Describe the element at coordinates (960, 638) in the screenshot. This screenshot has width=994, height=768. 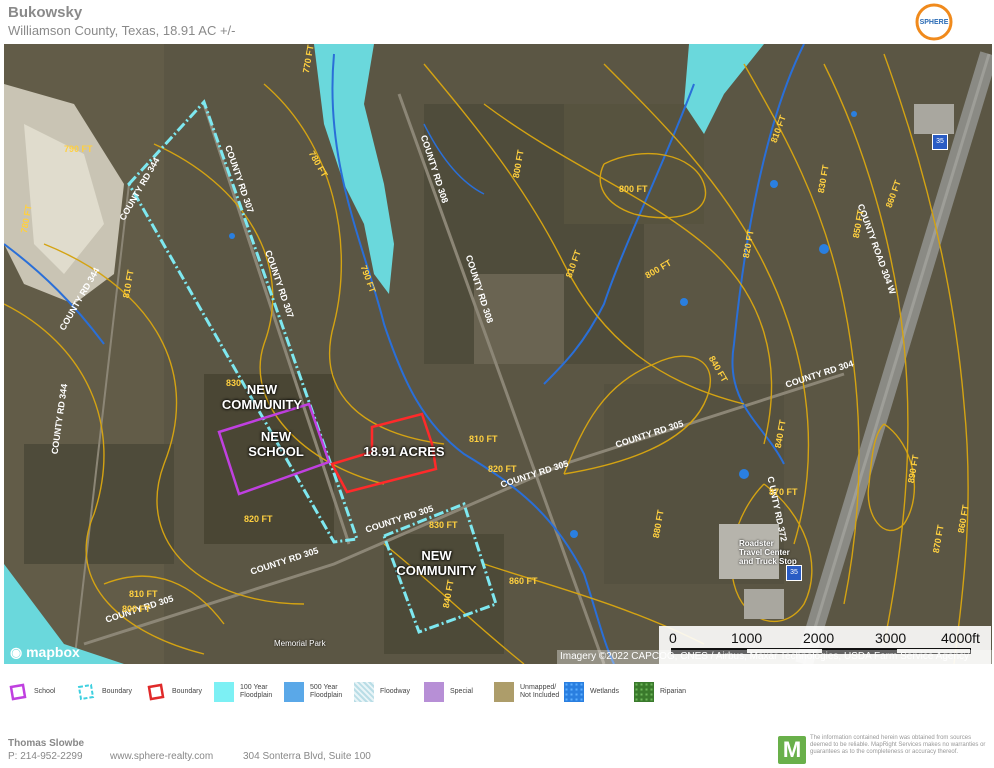
I see `scale-label-4000: 4000ft` at that location.